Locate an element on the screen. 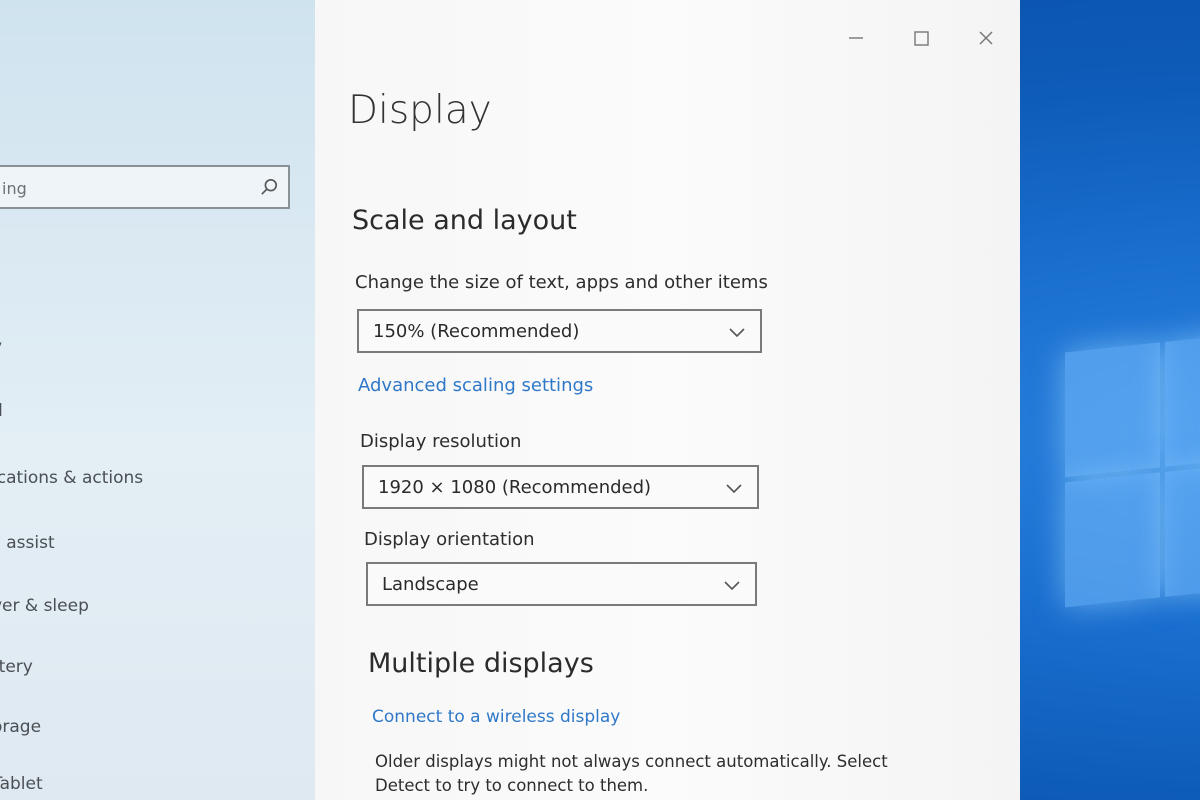 This screenshot has height=800, width=1200. wireless-display-link: Connect to a wireless display is located at coordinates (496, 717).